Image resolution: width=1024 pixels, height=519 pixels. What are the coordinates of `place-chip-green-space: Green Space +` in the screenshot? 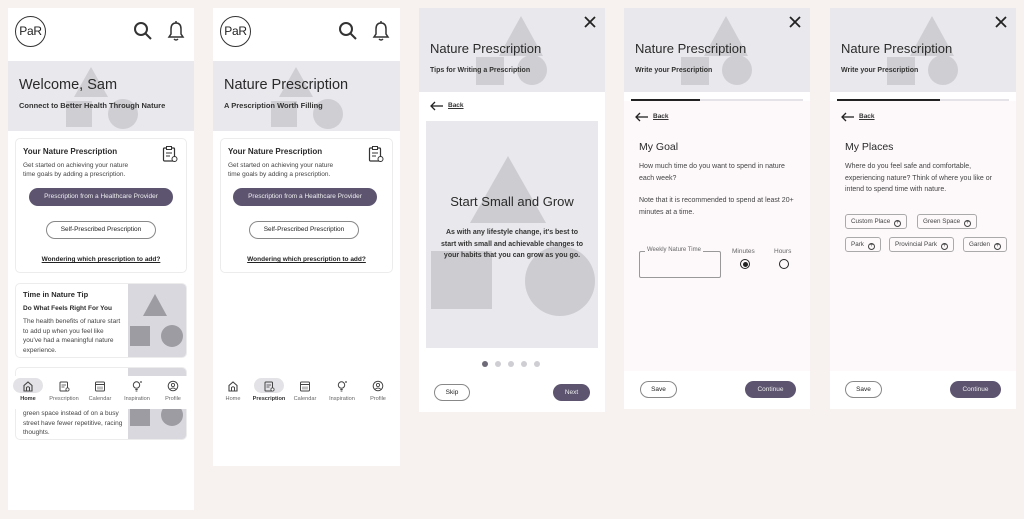 It's located at (947, 221).